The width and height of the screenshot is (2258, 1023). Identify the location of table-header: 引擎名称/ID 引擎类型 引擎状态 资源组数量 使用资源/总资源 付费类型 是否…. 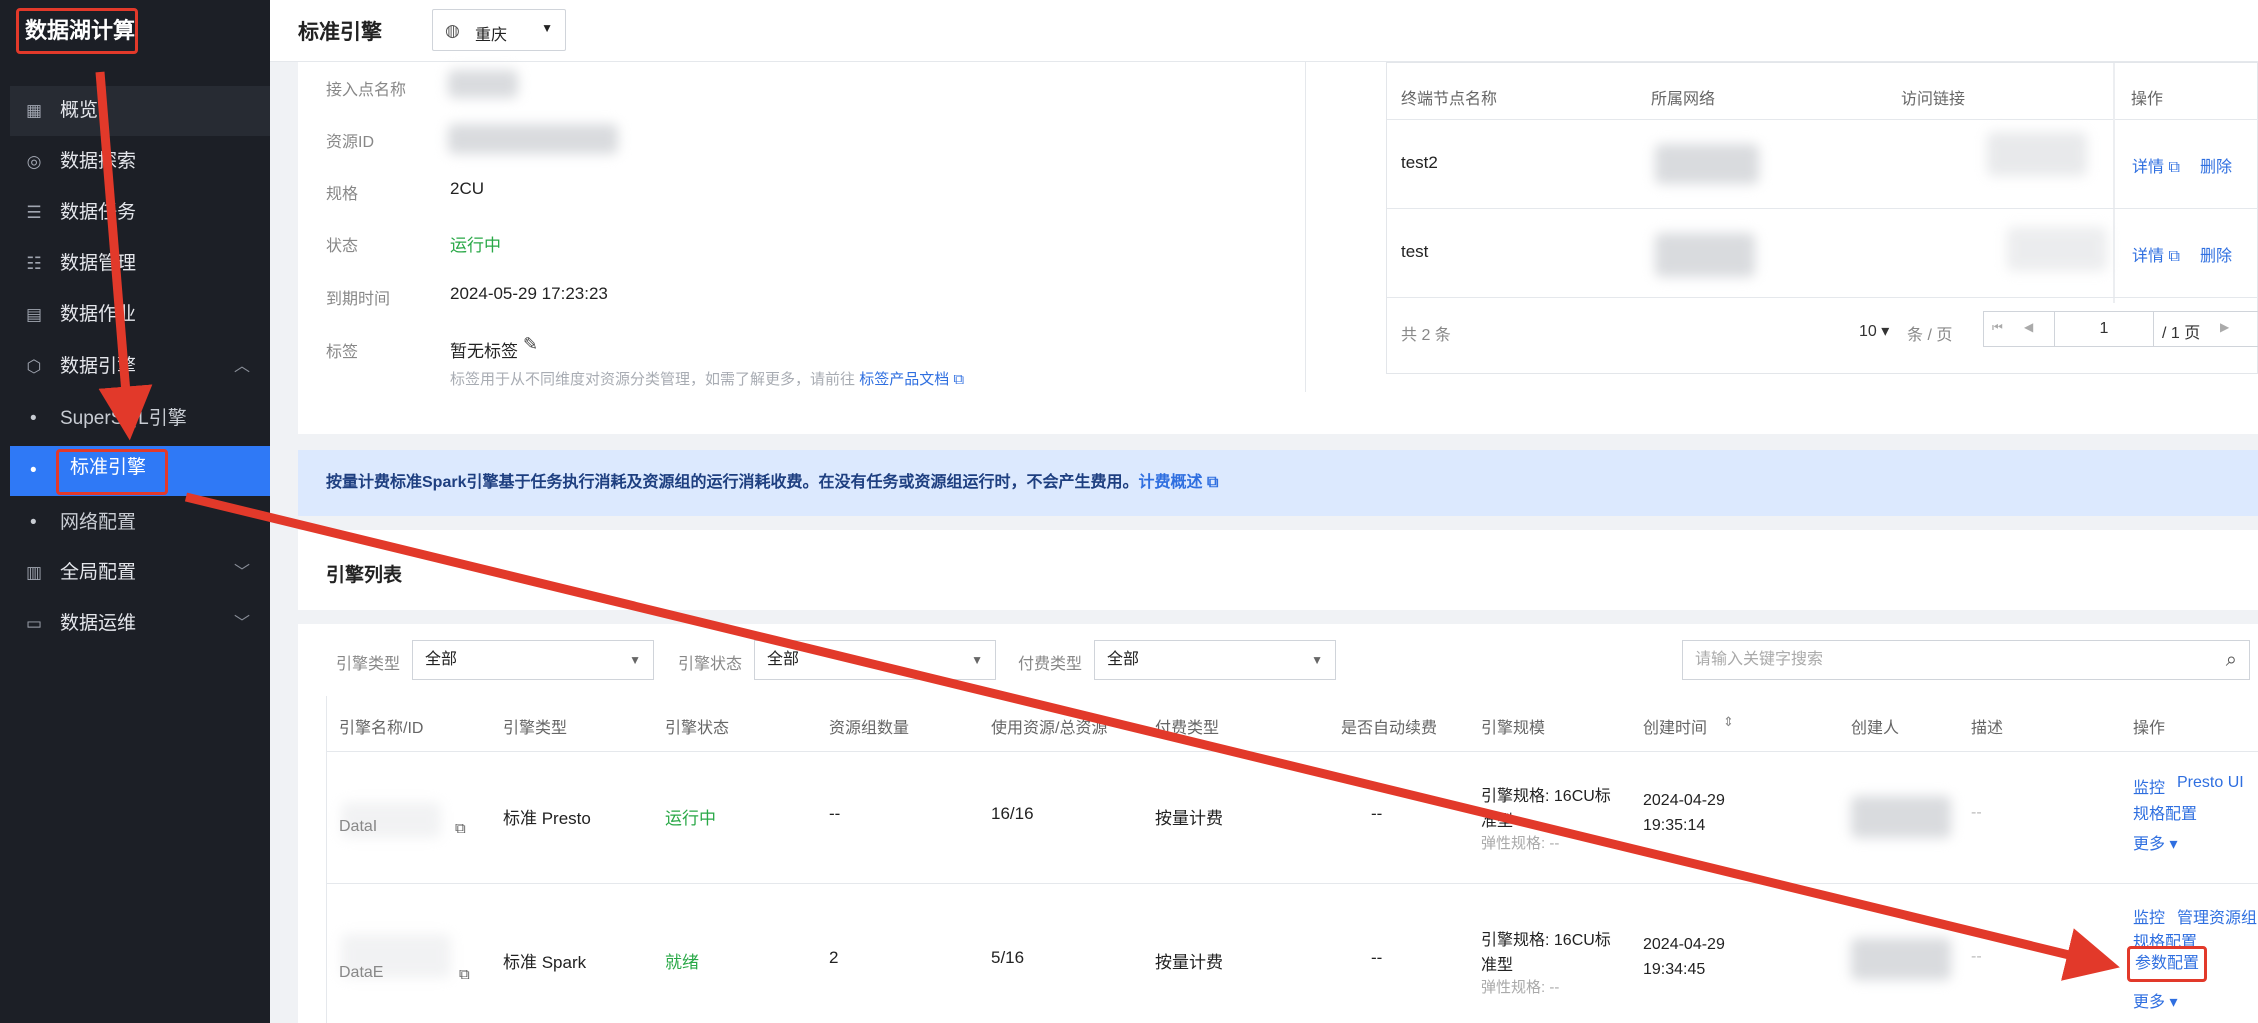
(1292, 724).